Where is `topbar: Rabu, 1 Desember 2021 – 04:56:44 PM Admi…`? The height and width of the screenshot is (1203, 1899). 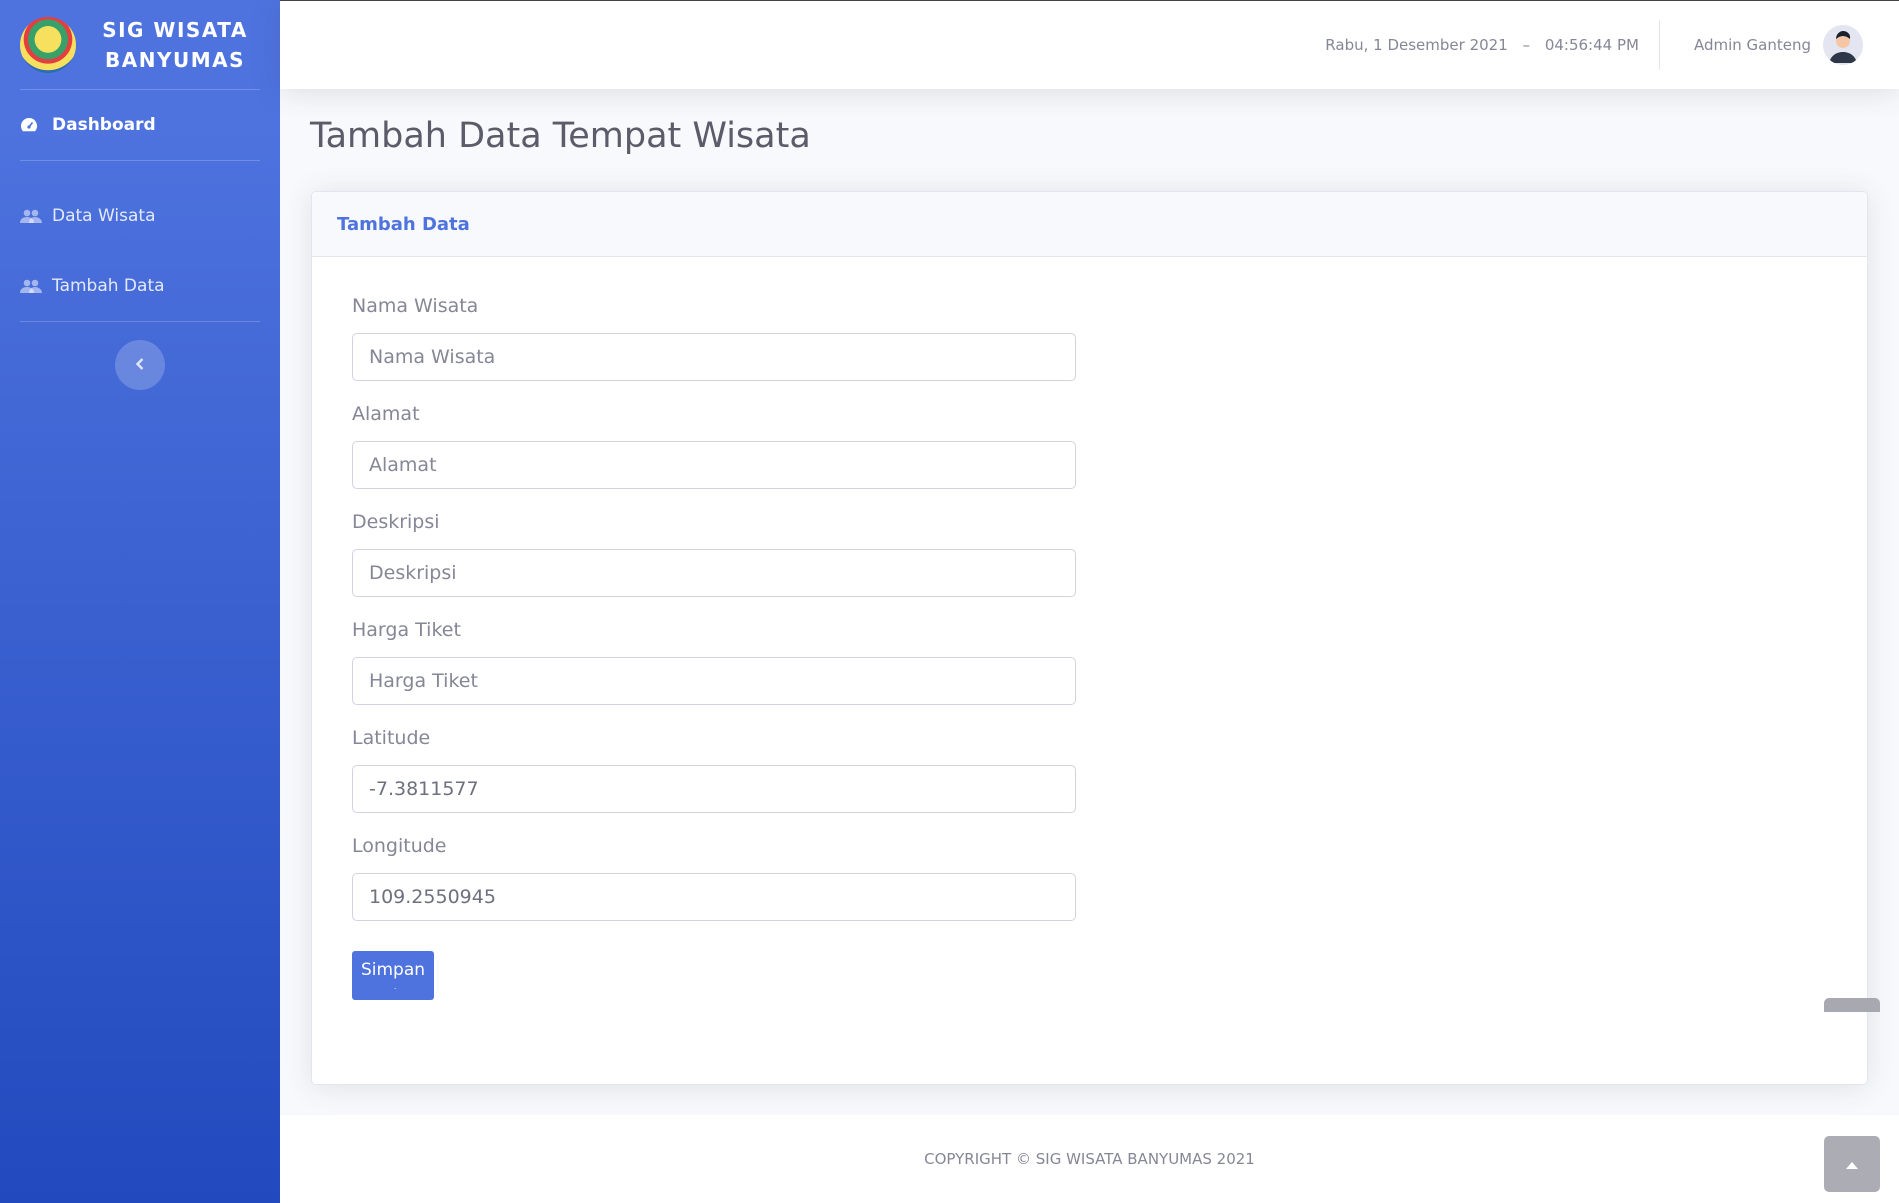
topbar: Rabu, 1 Desember 2021 – 04:56:44 PM Admi… is located at coordinates (1089, 44).